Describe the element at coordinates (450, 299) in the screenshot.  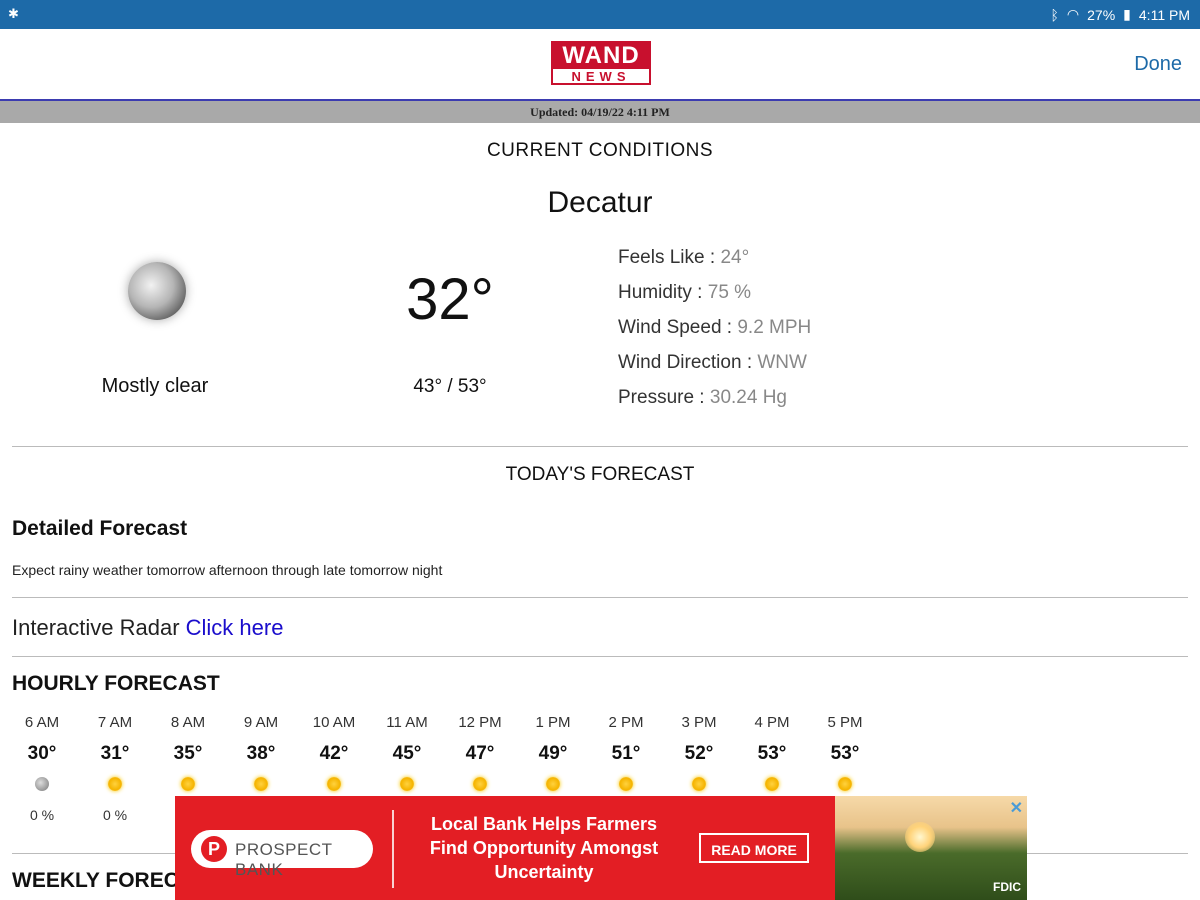
I see `current-temperature: 32°` at that location.